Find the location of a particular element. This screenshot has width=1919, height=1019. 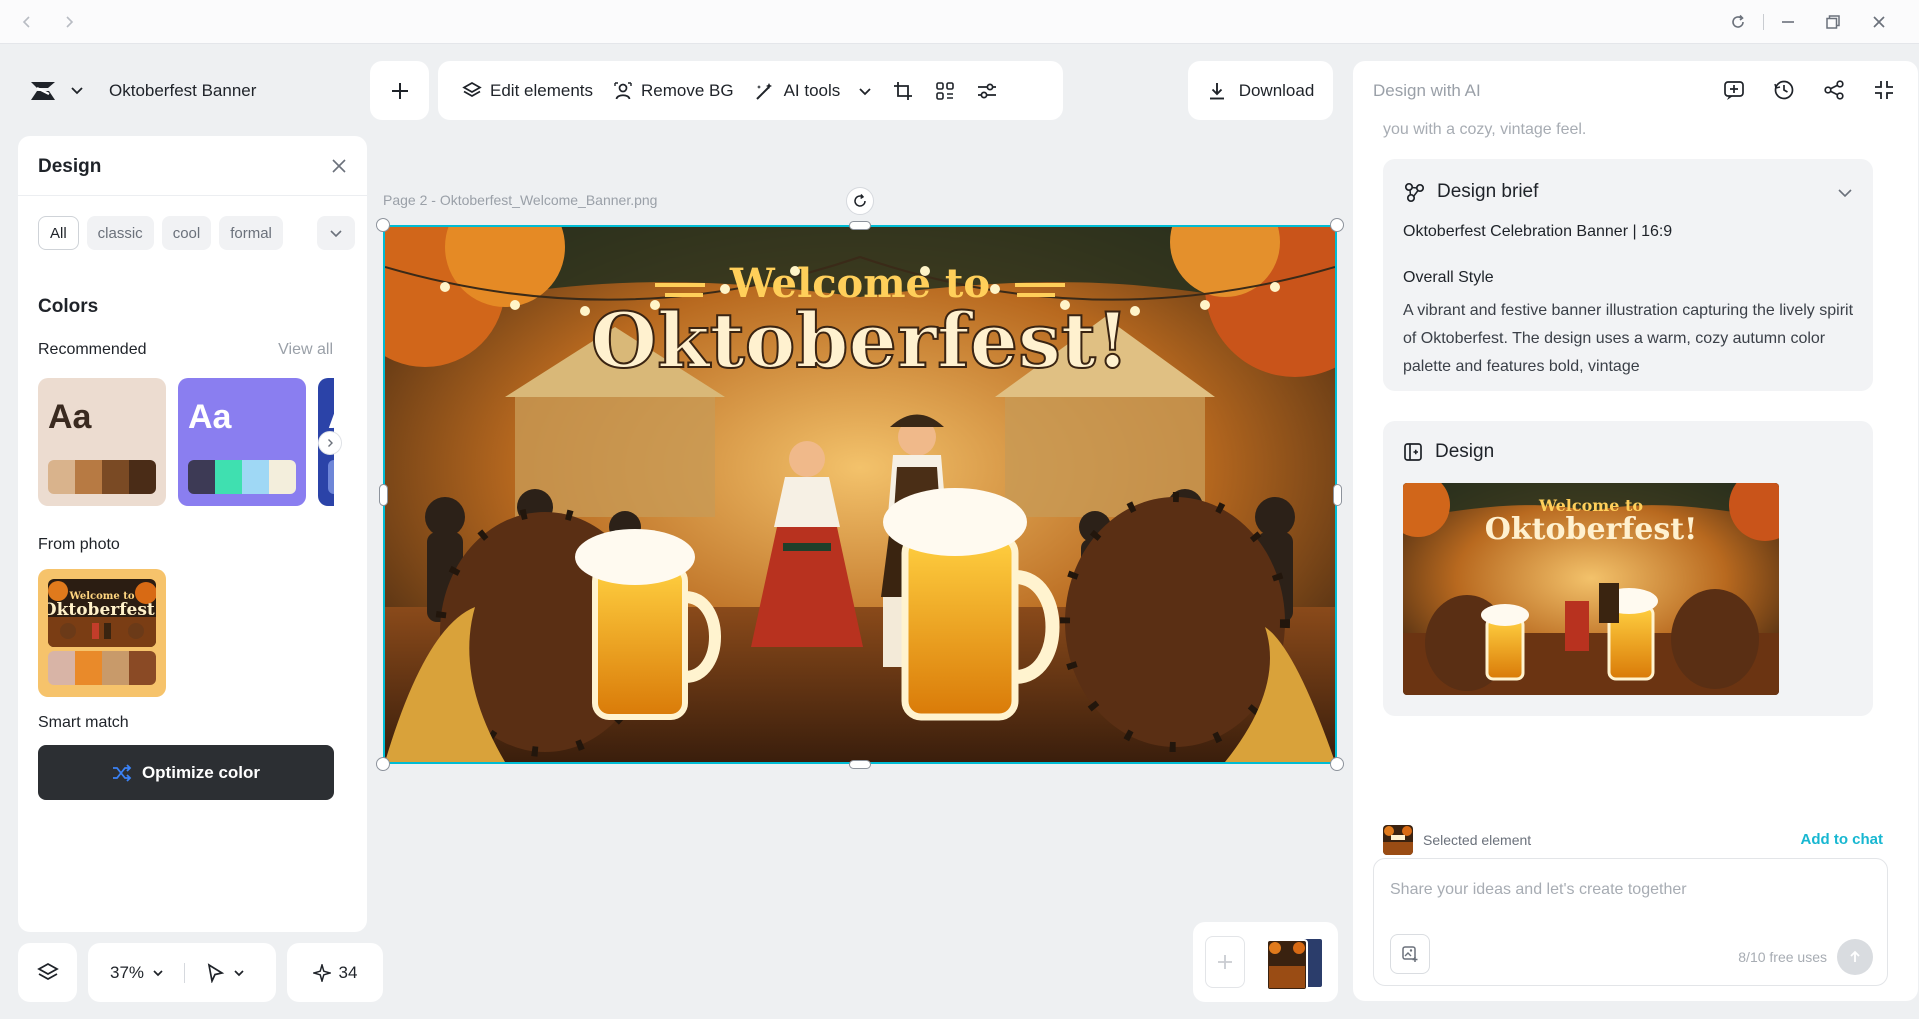

collapse-brief-button is located at coordinates (1845, 193).